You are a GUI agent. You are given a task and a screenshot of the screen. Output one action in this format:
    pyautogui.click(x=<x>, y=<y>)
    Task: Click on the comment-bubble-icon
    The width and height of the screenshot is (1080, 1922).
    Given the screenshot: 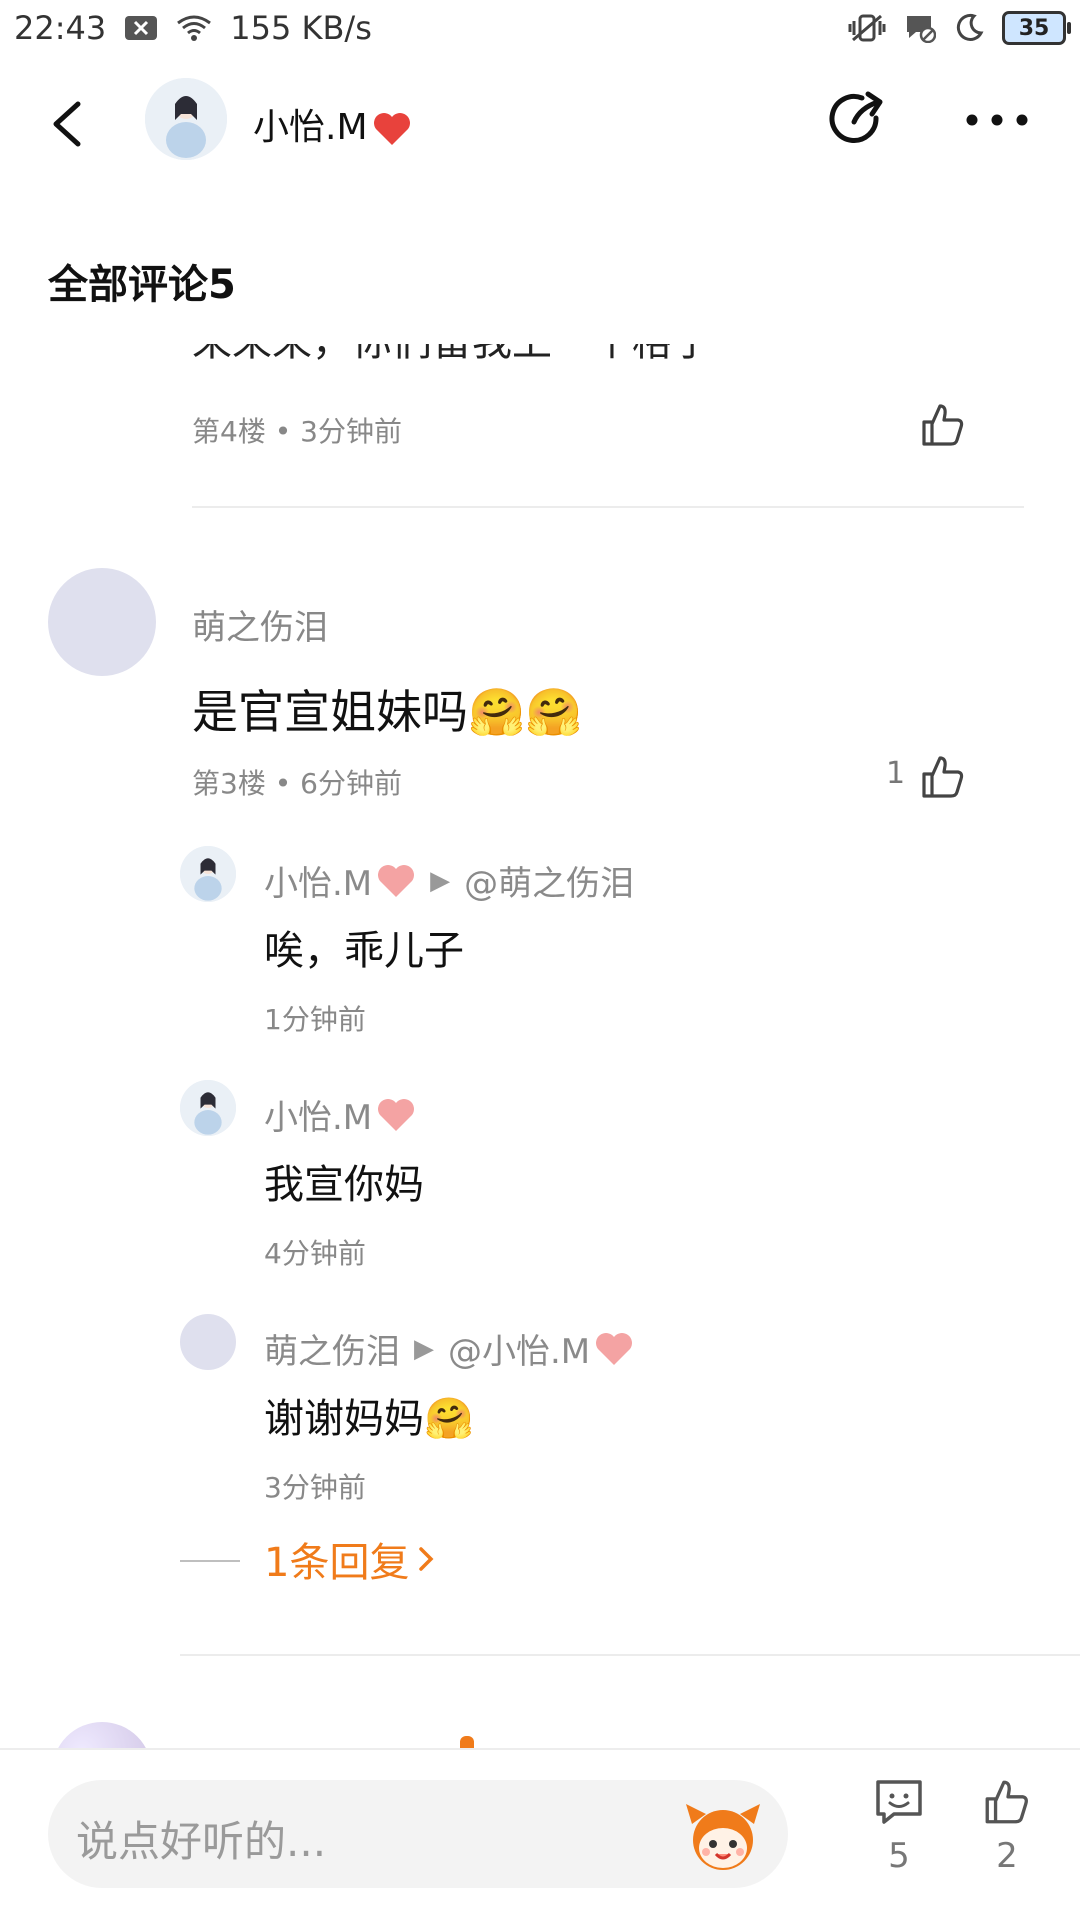 What is the action you would take?
    pyautogui.click(x=899, y=1802)
    